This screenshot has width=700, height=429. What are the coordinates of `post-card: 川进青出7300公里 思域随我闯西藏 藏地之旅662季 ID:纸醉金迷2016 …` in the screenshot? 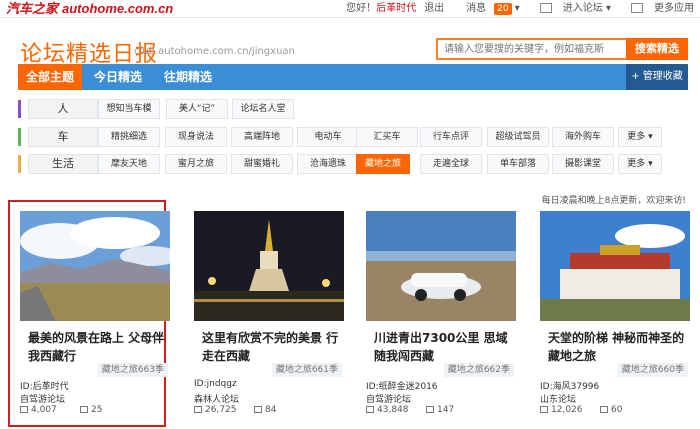 It's located at (441, 318).